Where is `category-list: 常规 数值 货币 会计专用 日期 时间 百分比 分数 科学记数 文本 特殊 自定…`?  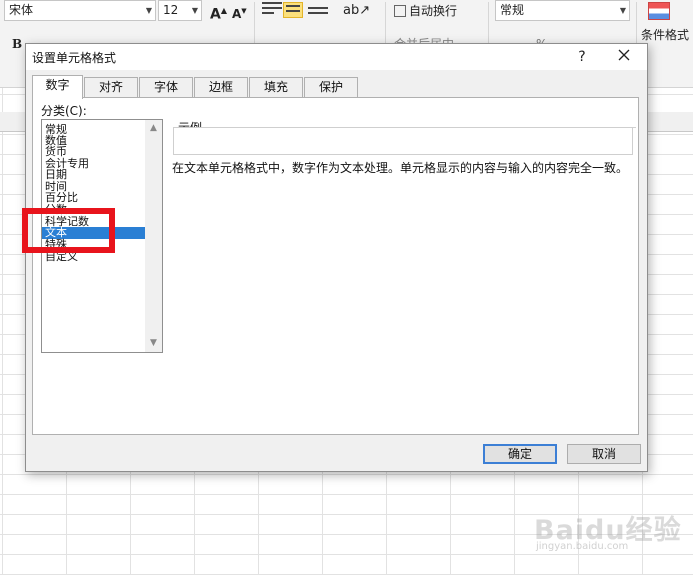
category-list: 常规 数值 货币 会计专用 日期 时间 百分比 分数 科学记数 文本 特殊 自定… is located at coordinates (102, 236).